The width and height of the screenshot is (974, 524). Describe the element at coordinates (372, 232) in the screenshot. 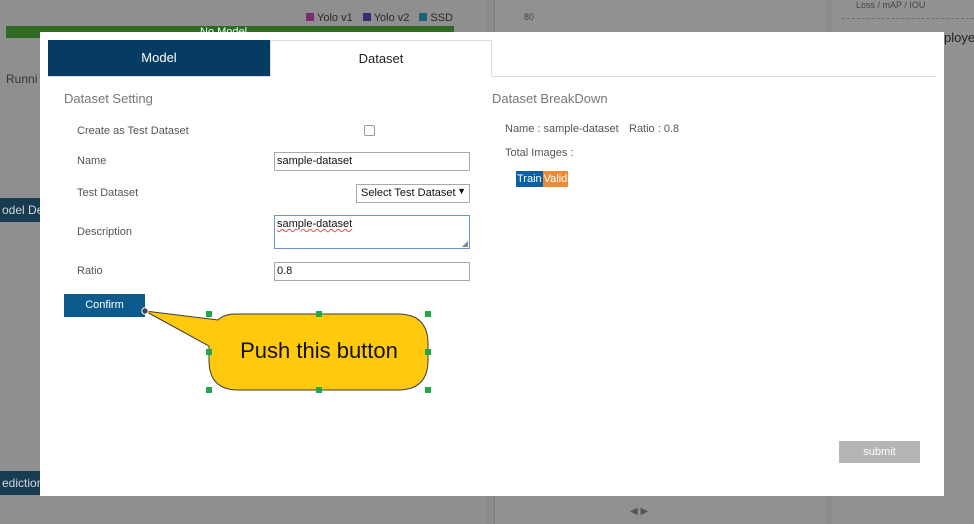

I see `description-textarea: sample-dataset ◢` at that location.